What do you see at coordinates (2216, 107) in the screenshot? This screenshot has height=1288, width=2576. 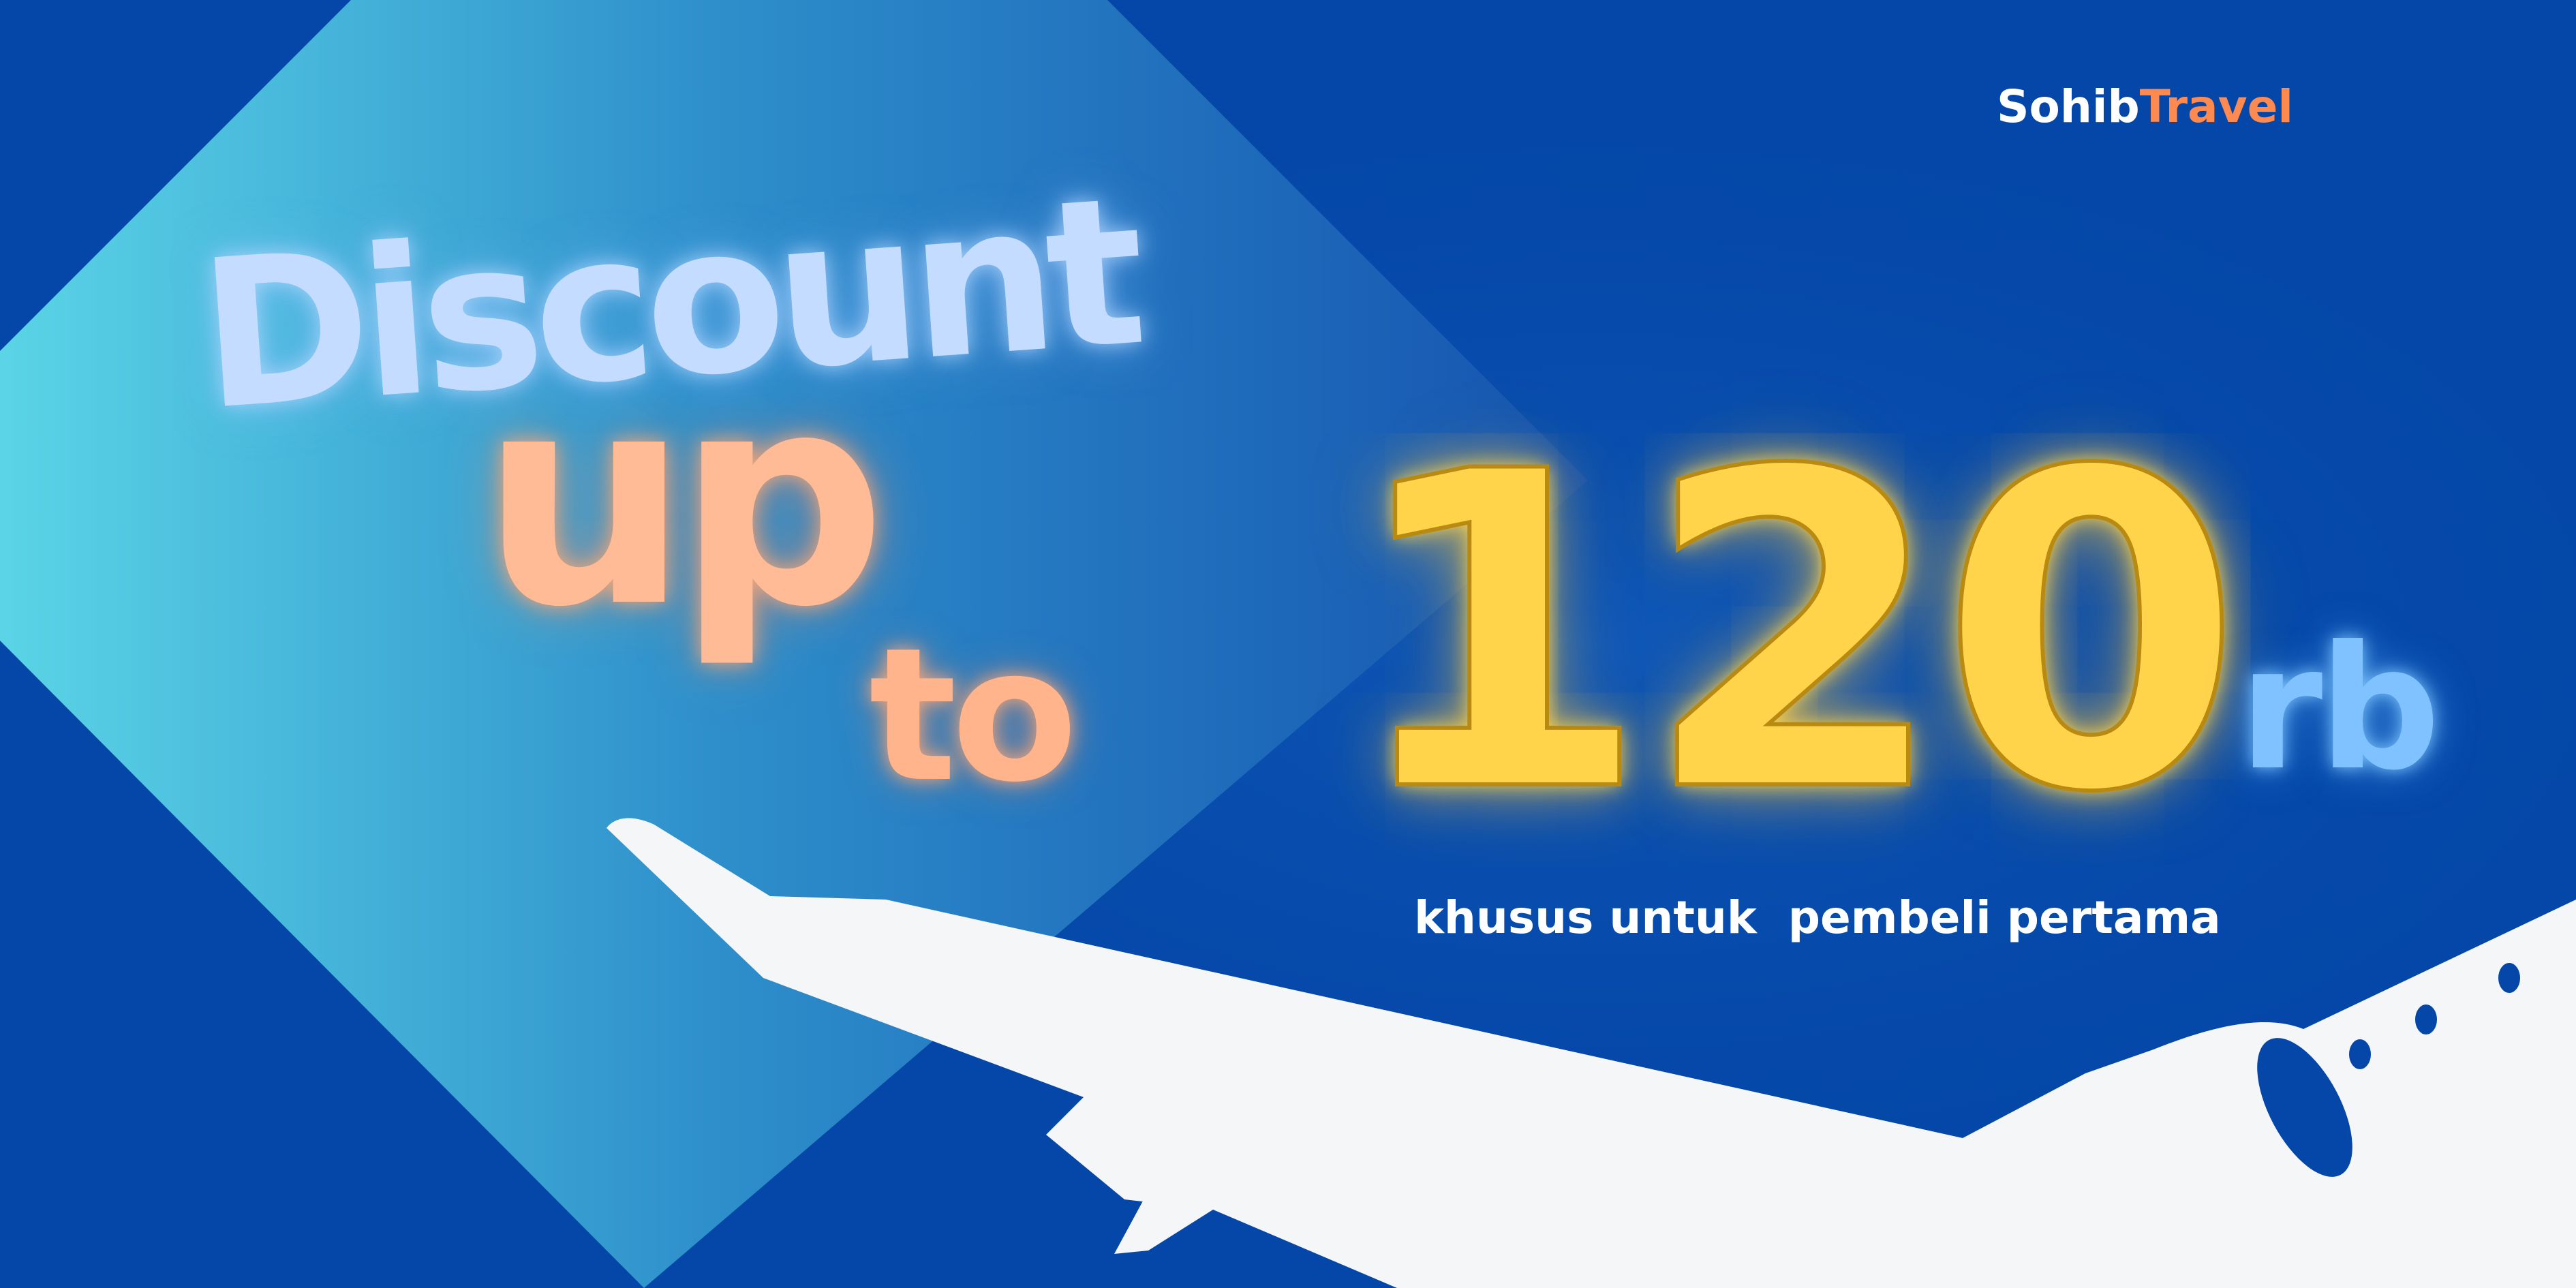 I see `brand-part-2: Travel` at bounding box center [2216, 107].